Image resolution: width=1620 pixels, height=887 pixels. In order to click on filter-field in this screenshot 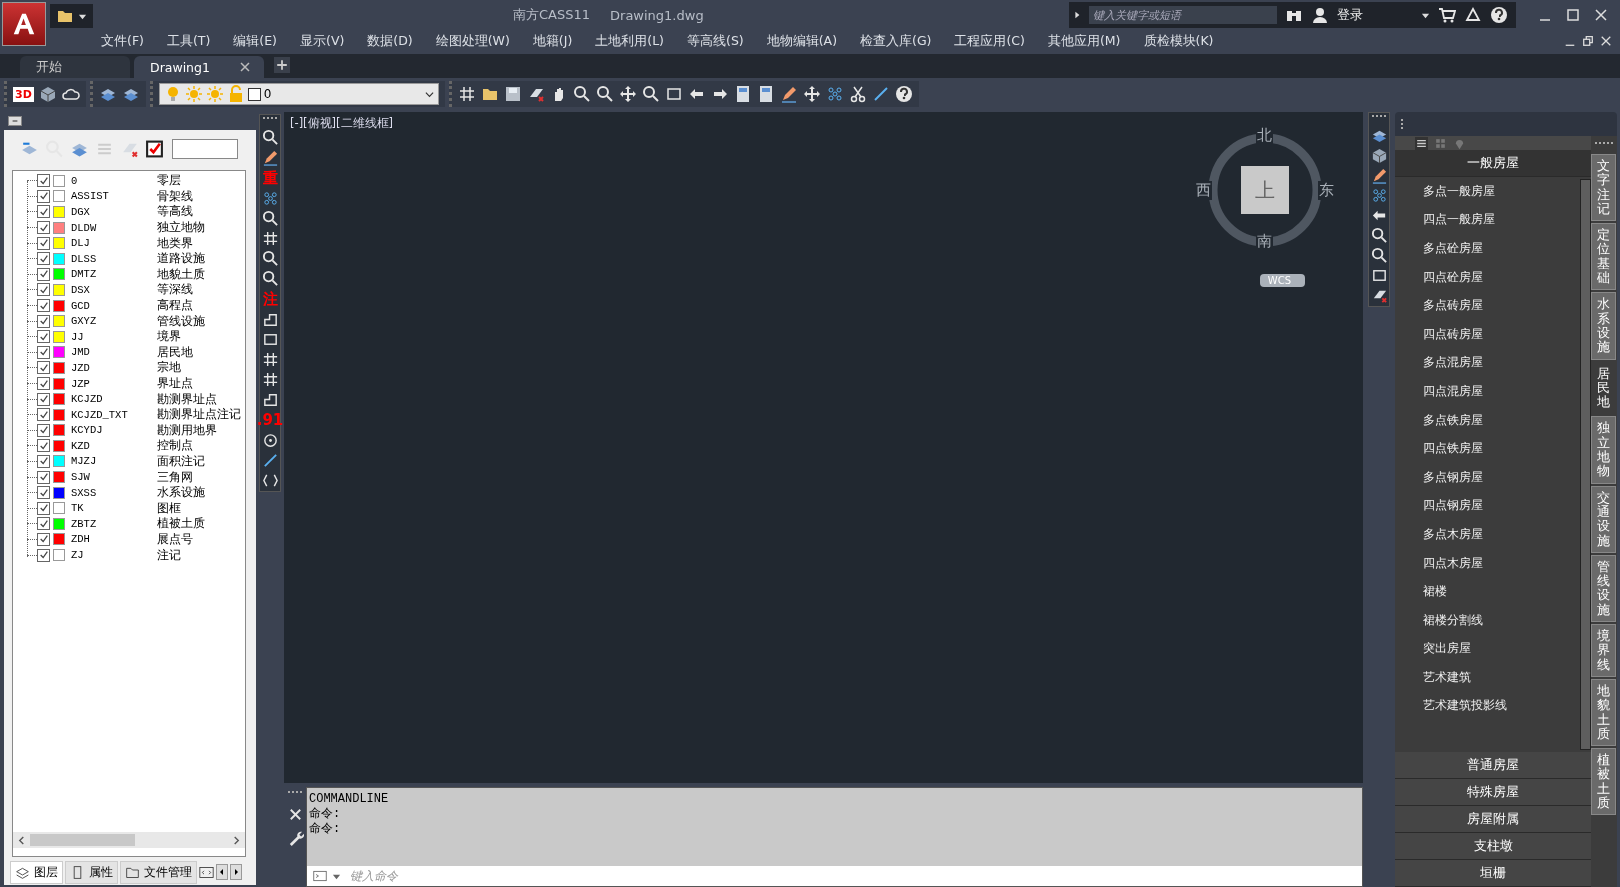, I will do `click(205, 149)`.